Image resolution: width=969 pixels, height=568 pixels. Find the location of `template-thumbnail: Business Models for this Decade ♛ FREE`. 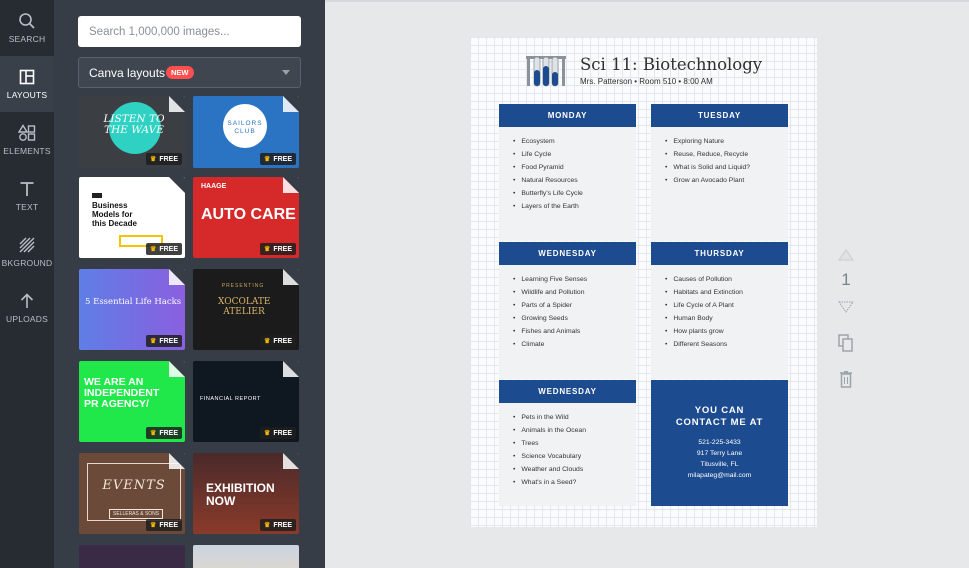

template-thumbnail: Business Models for this Decade ♛ FREE is located at coordinates (132, 217).